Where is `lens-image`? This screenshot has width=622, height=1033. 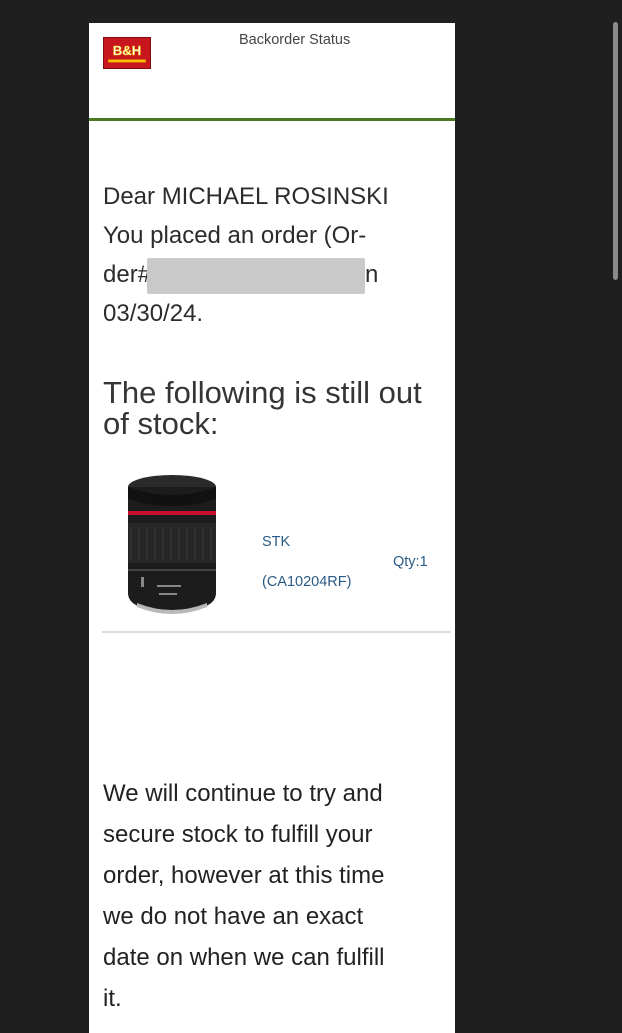 lens-image is located at coordinates (172, 546).